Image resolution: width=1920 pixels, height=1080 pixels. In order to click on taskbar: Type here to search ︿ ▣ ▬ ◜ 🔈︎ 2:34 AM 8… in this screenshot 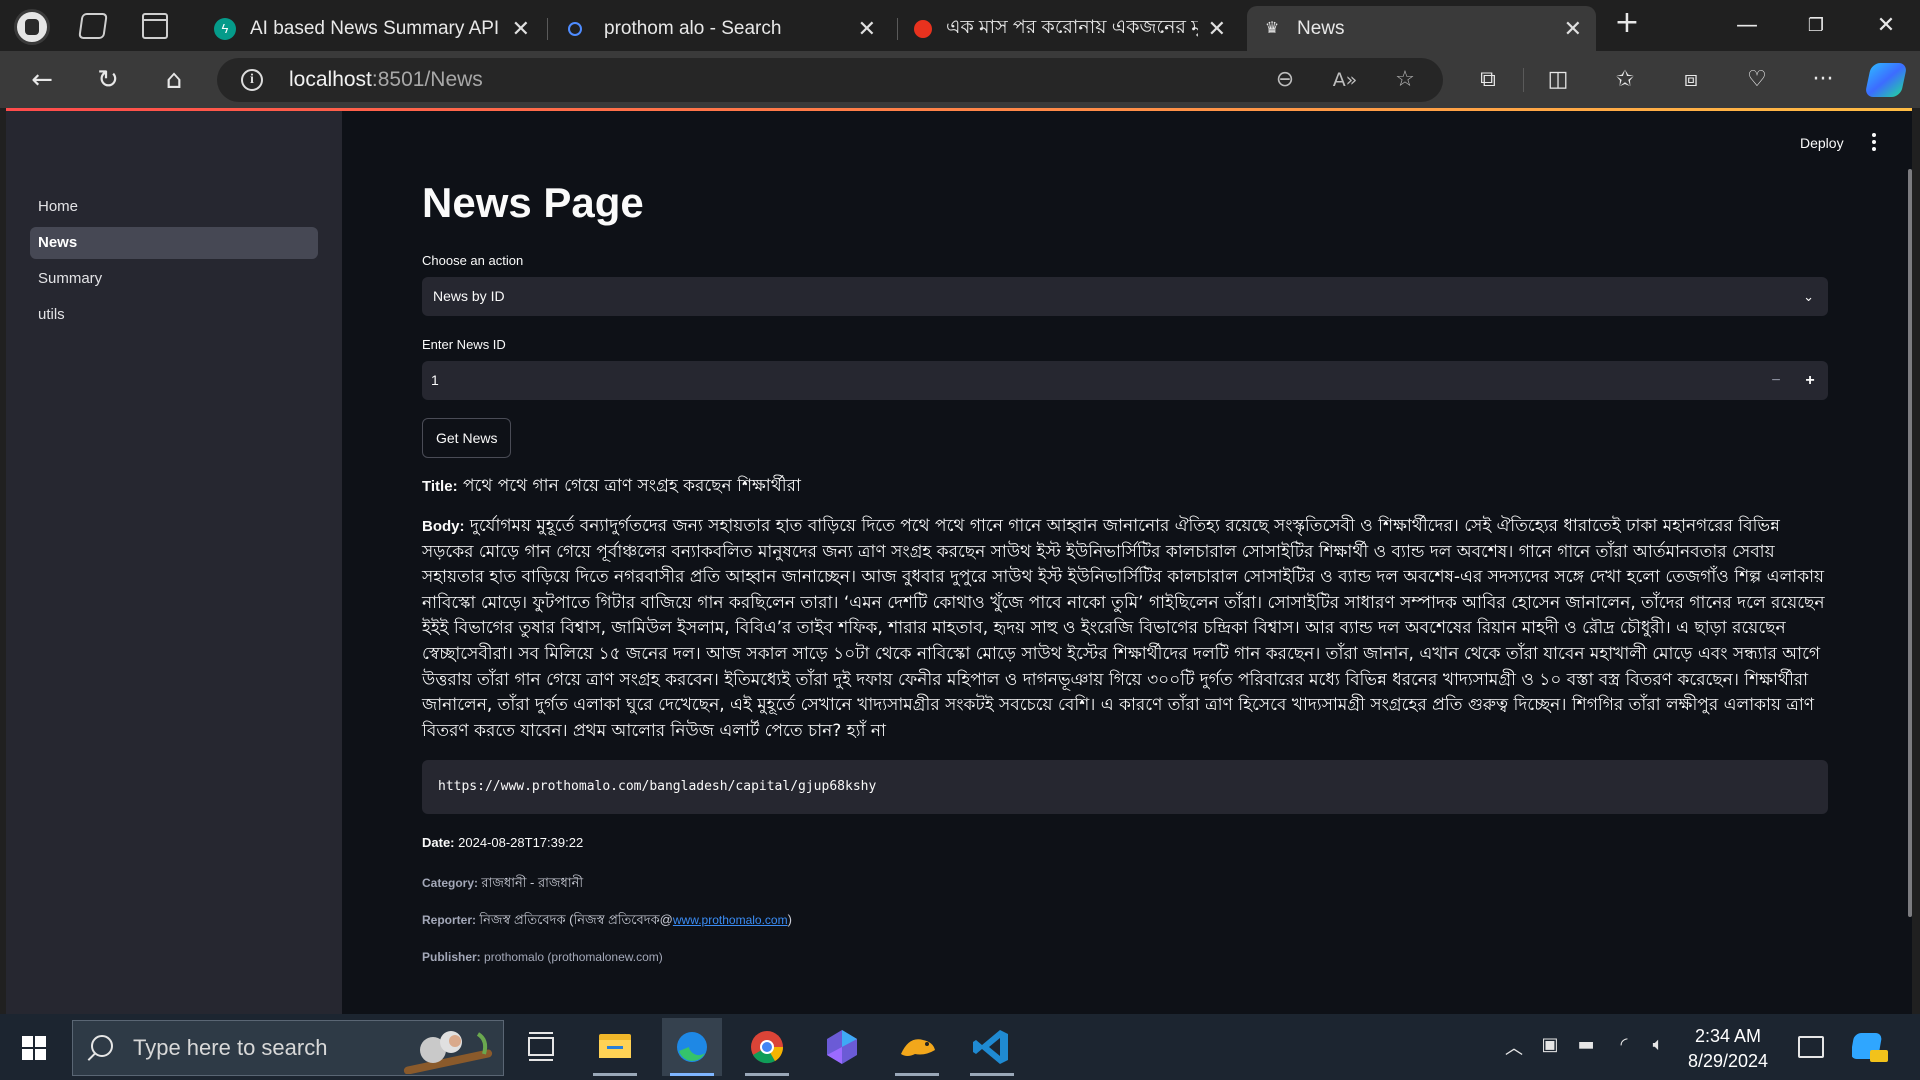, I will do `click(960, 1047)`.